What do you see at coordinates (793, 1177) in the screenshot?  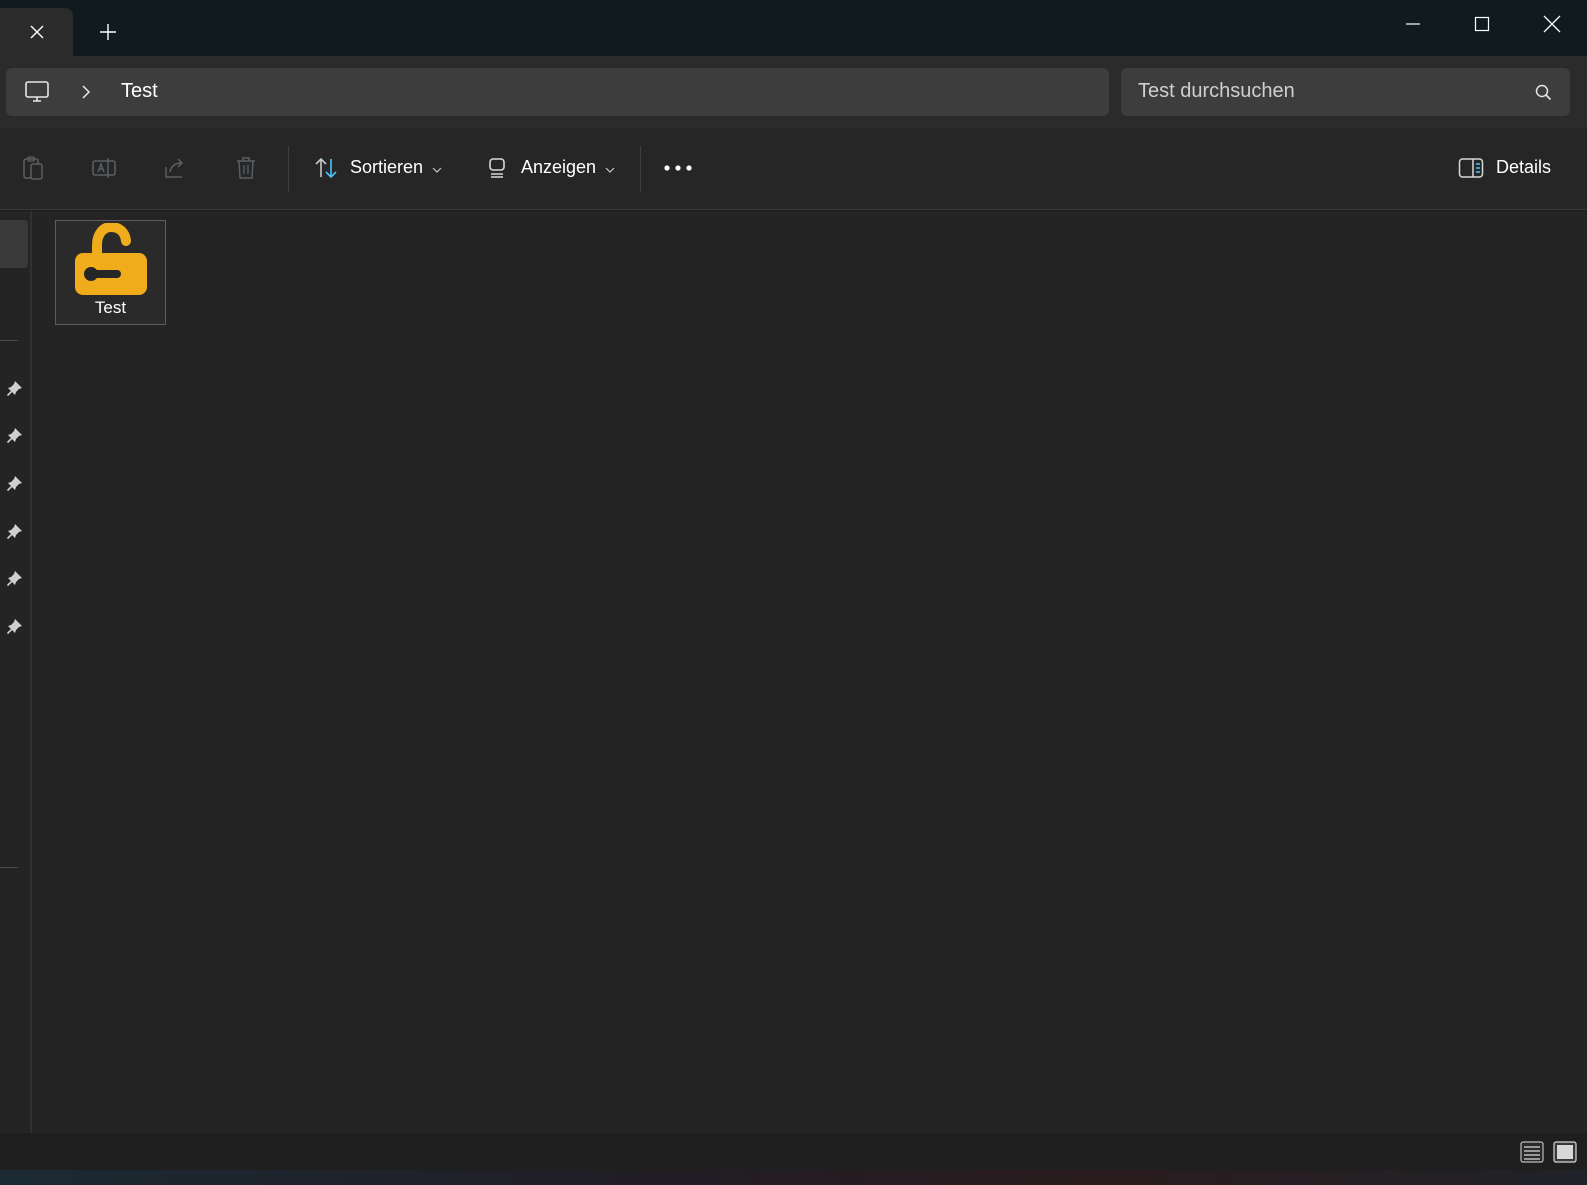 I see `taskbar-edge` at bounding box center [793, 1177].